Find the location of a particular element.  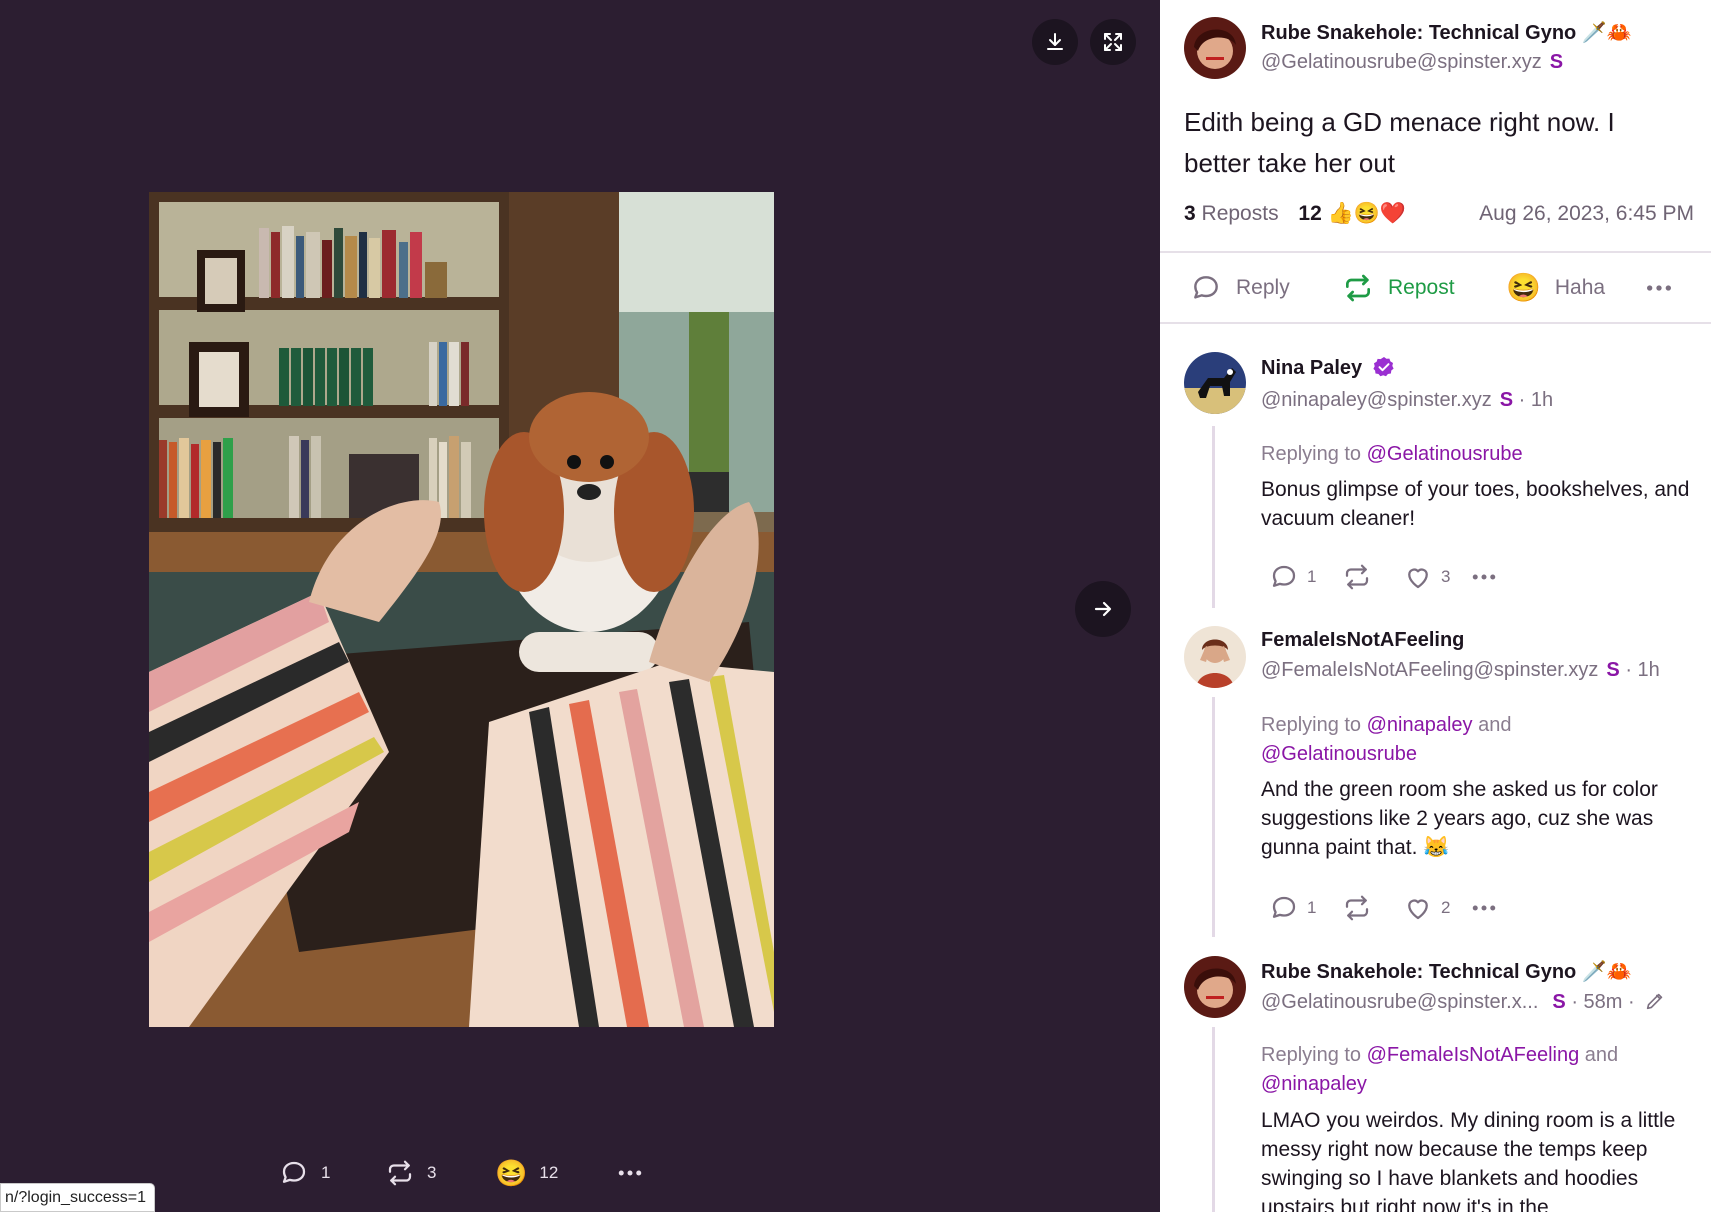

reply-like-button: 2 is located at coordinates (1426, 908).